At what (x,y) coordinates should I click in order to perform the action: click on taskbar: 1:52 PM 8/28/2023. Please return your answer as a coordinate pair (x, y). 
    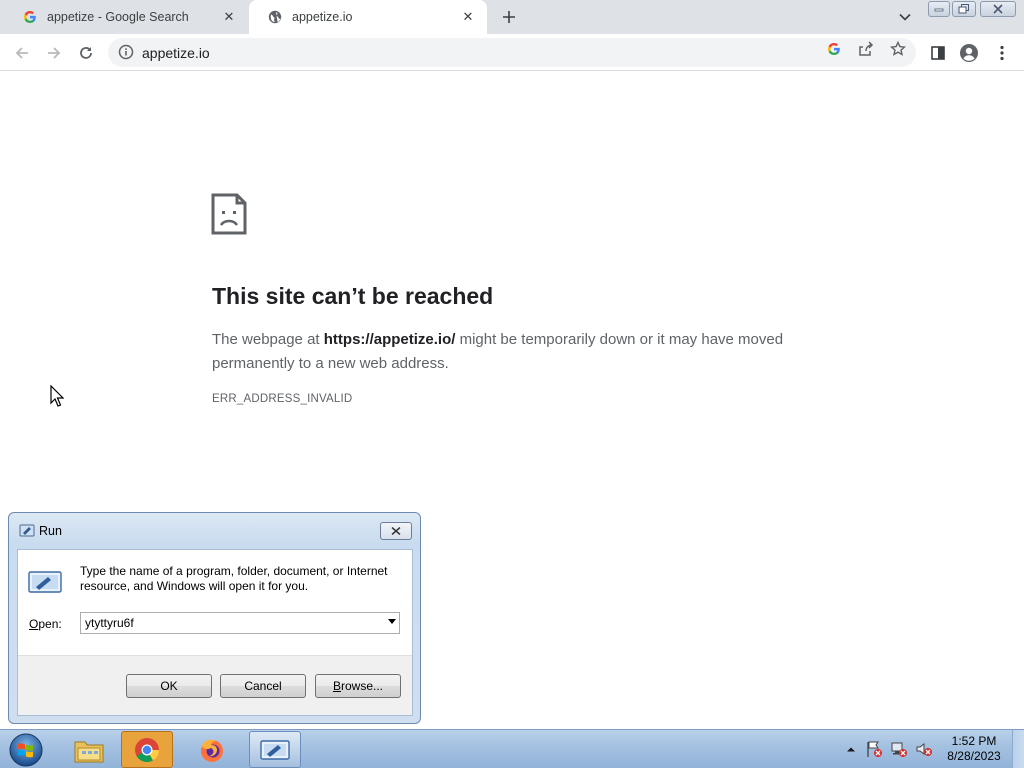
    Looking at the image, I should click on (512, 748).